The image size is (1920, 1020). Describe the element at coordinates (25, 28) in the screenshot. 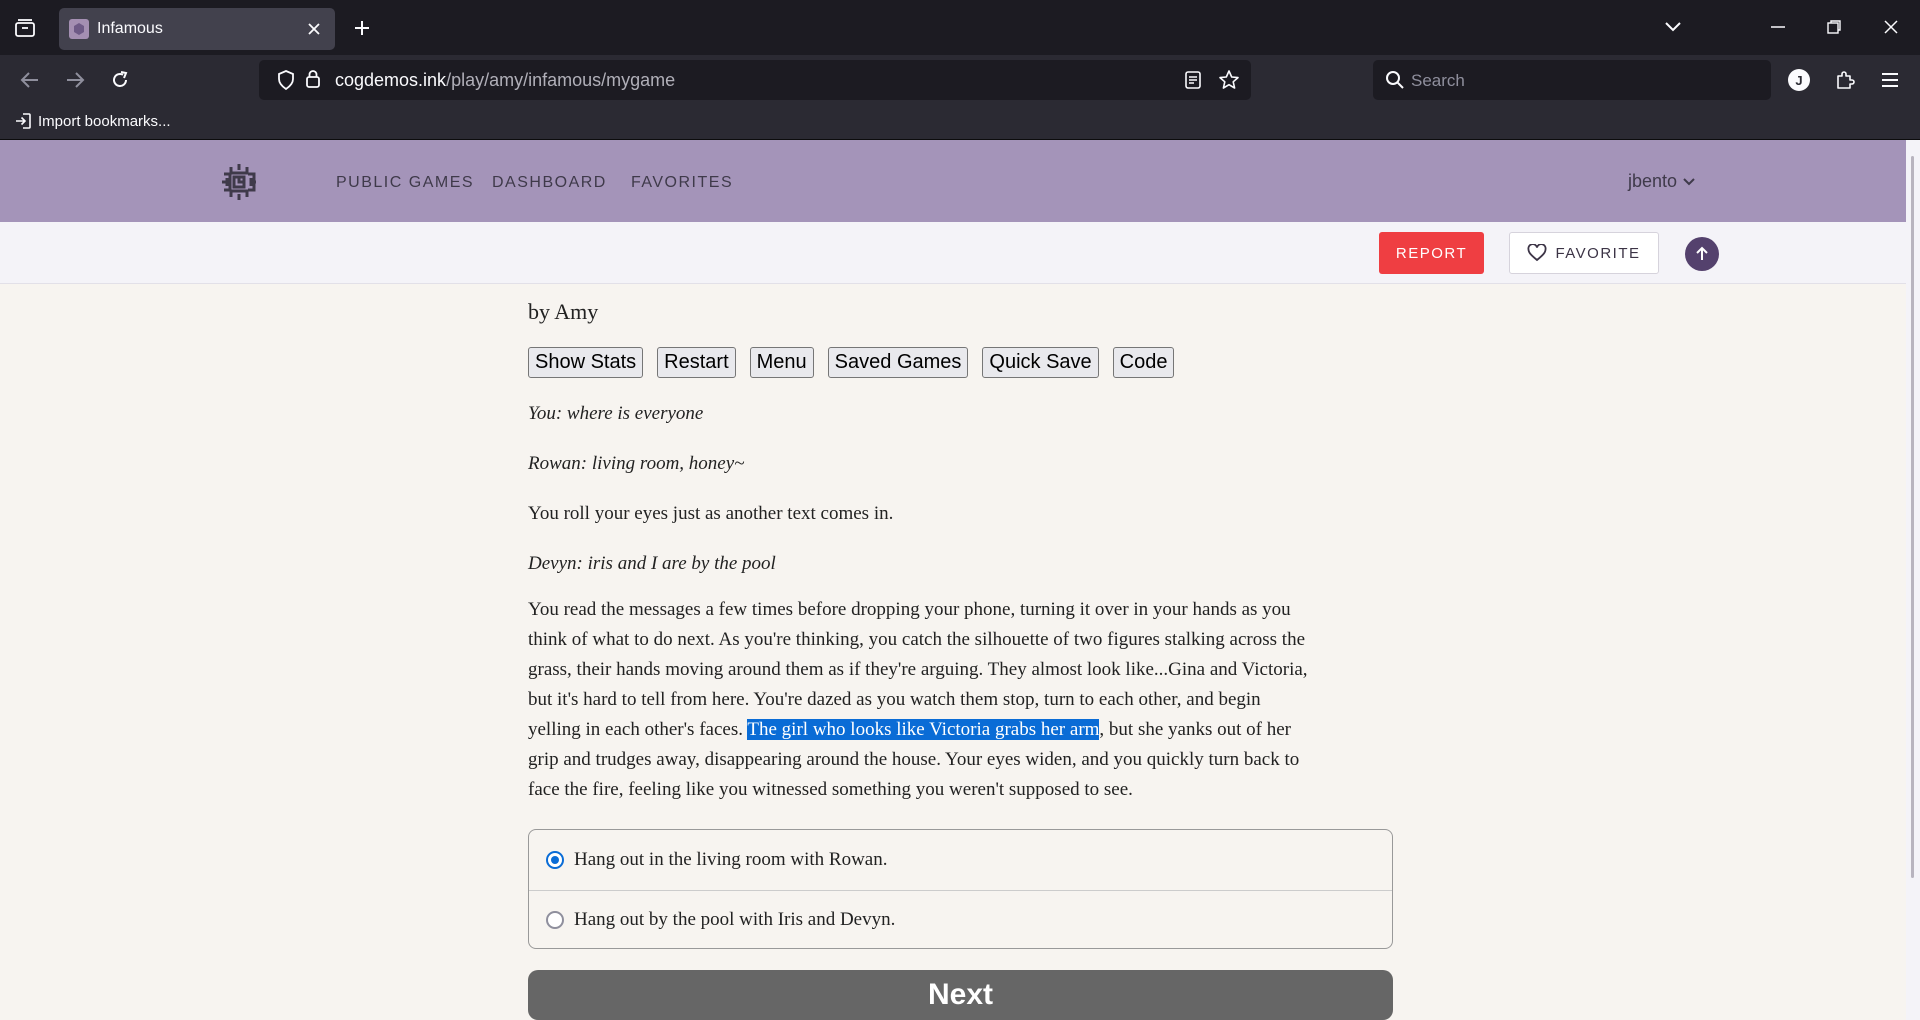

I see `firefox-view-icon` at that location.